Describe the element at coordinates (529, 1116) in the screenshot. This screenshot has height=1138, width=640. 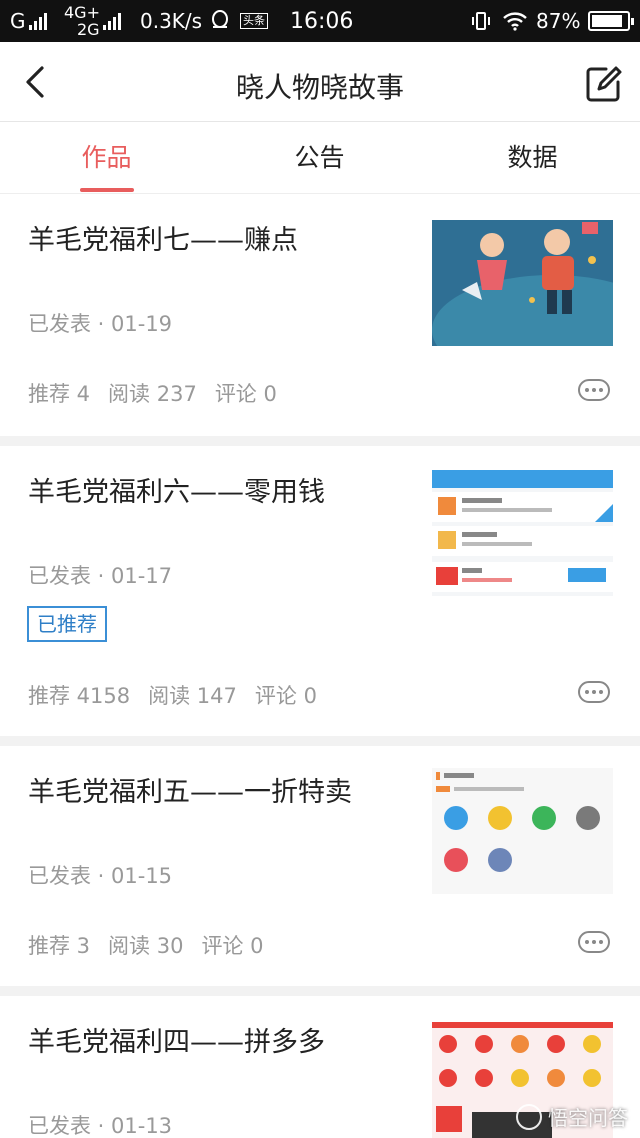
I see `wukong-logo-icon` at that location.